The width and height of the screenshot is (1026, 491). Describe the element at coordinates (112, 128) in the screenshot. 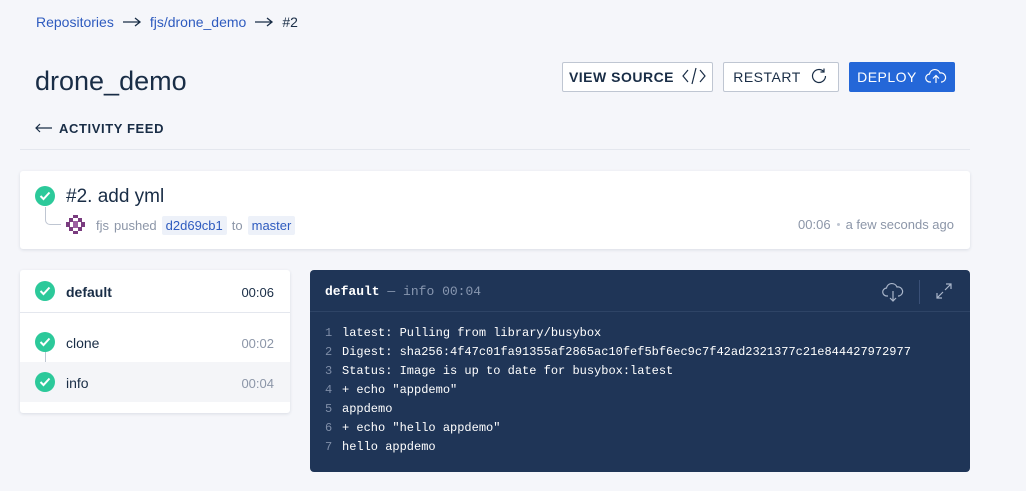

I see `activity-feed-label: ACTIVITY FEED` at that location.